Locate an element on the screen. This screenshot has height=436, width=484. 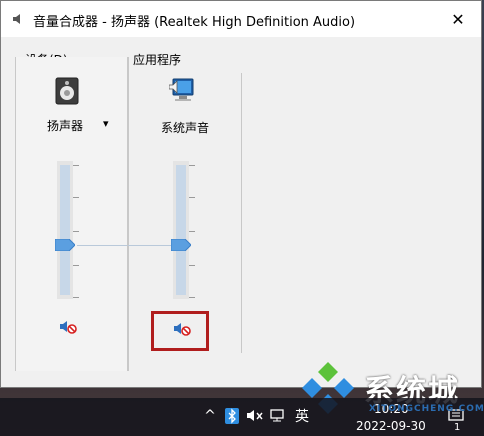
device-mute-button is located at coordinates (68, 327).